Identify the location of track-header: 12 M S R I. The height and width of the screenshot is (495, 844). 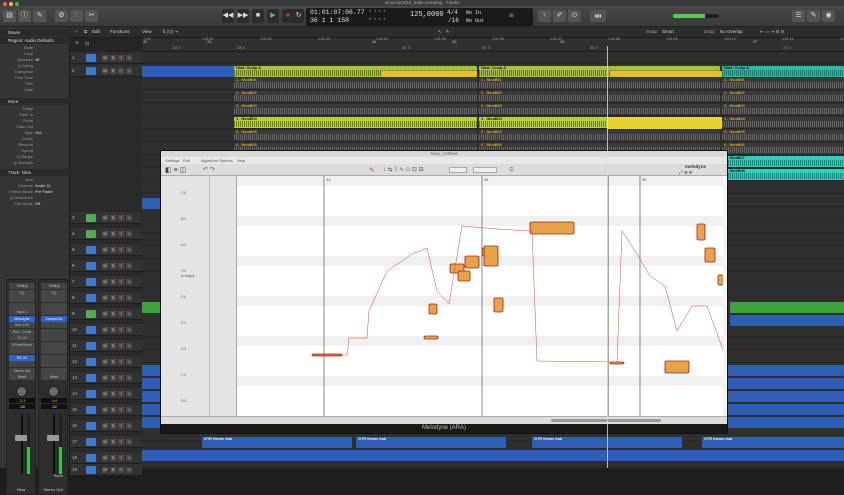
(106, 362).